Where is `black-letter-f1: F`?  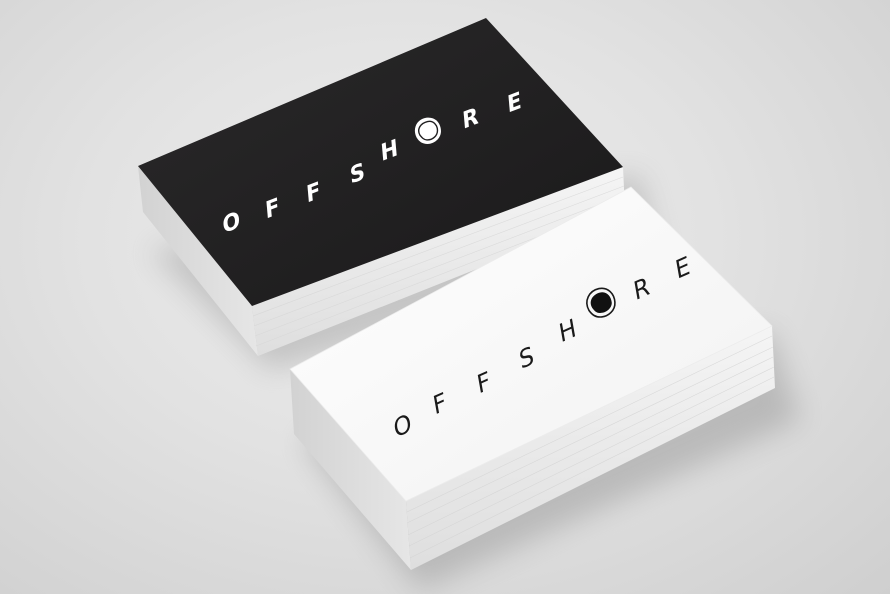 black-letter-f1: F is located at coordinates (272, 209).